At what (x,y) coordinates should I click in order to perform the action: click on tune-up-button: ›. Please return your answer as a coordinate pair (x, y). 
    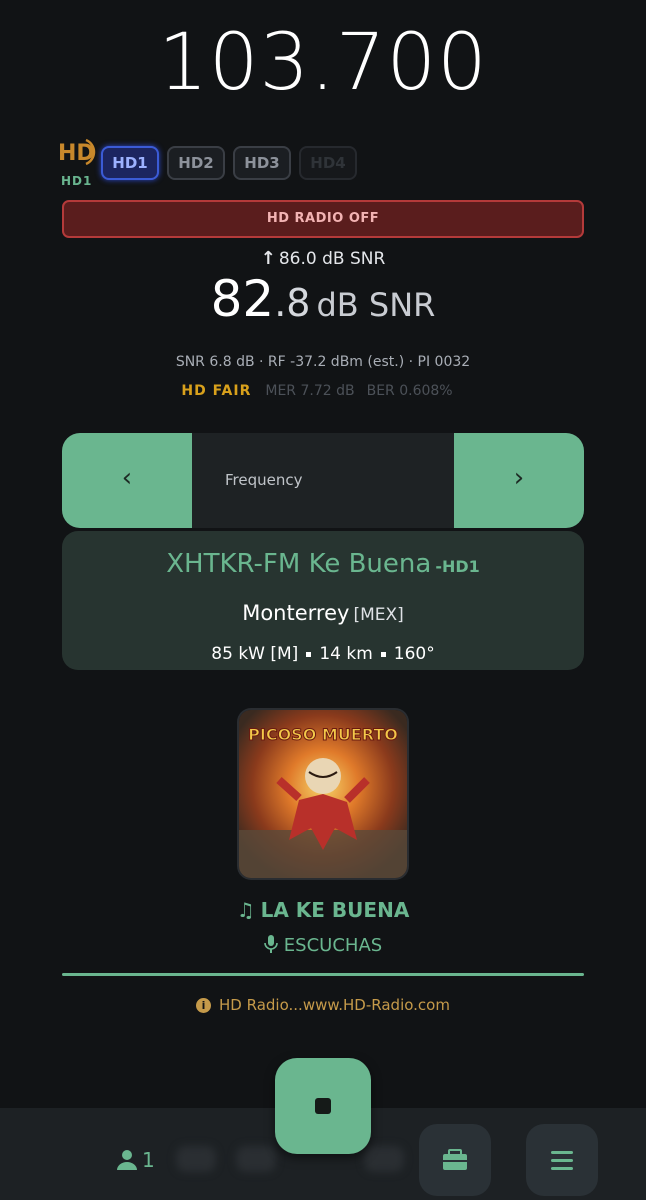
    Looking at the image, I should click on (519, 480).